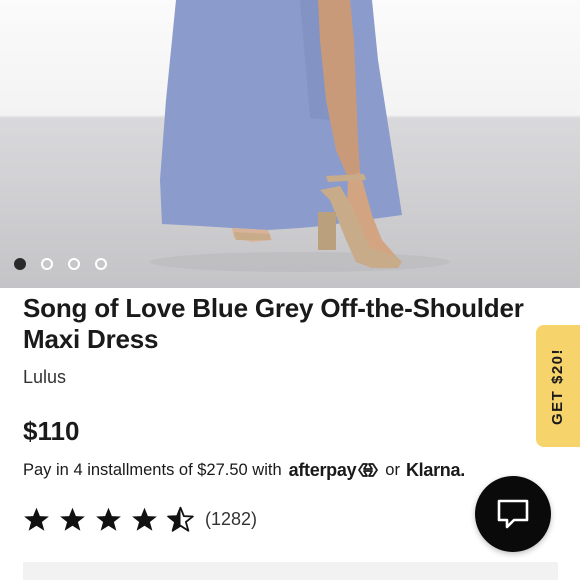  I want to click on review-count: (1282), so click(231, 519).